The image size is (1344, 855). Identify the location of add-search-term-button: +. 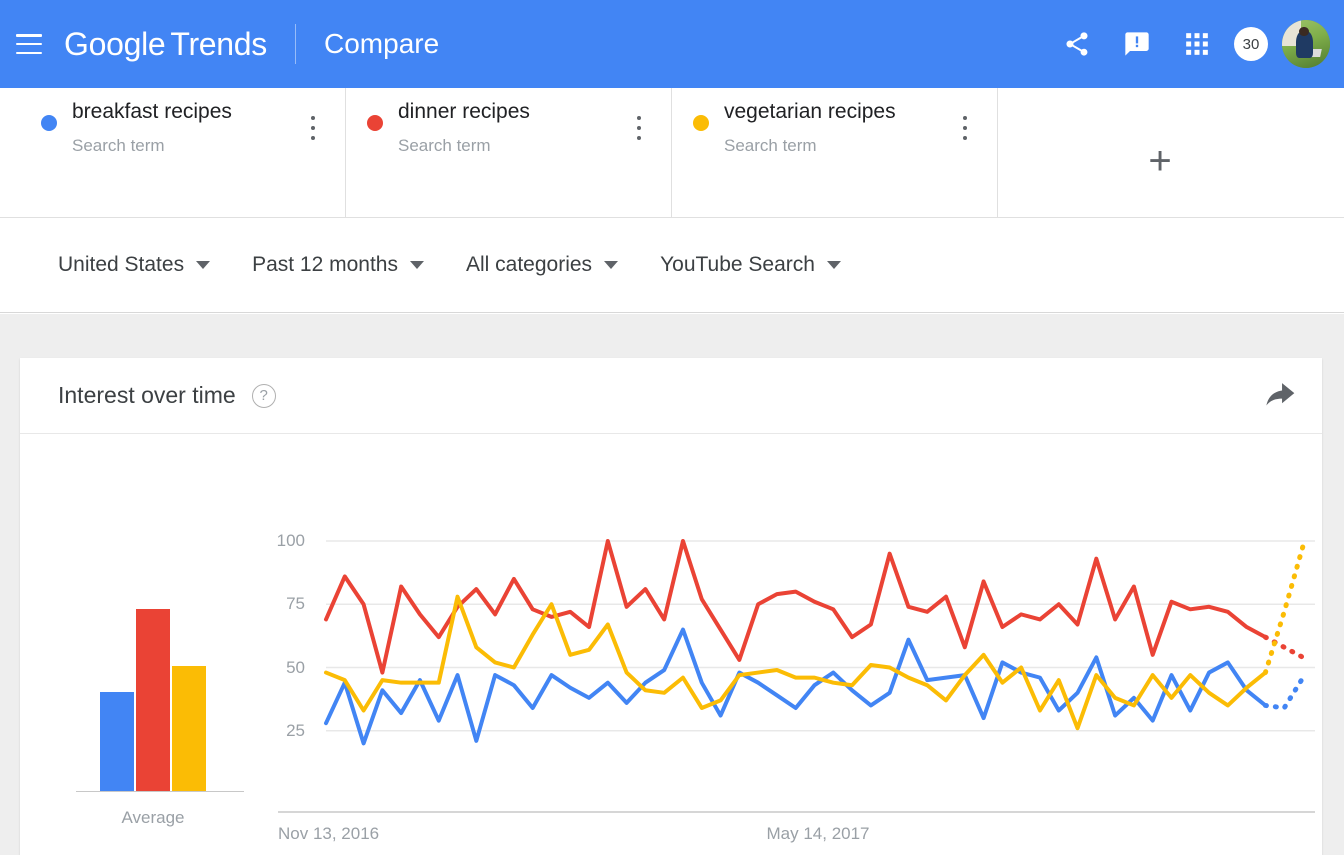
(1160, 153).